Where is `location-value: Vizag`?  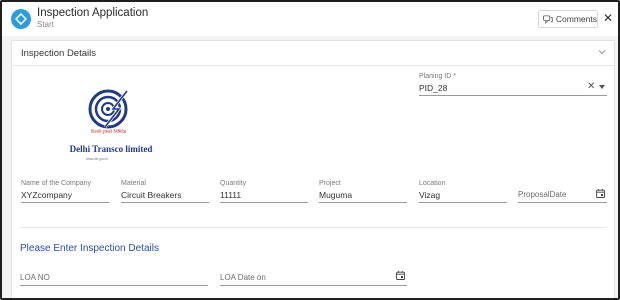
location-value: Vizag is located at coordinates (430, 195).